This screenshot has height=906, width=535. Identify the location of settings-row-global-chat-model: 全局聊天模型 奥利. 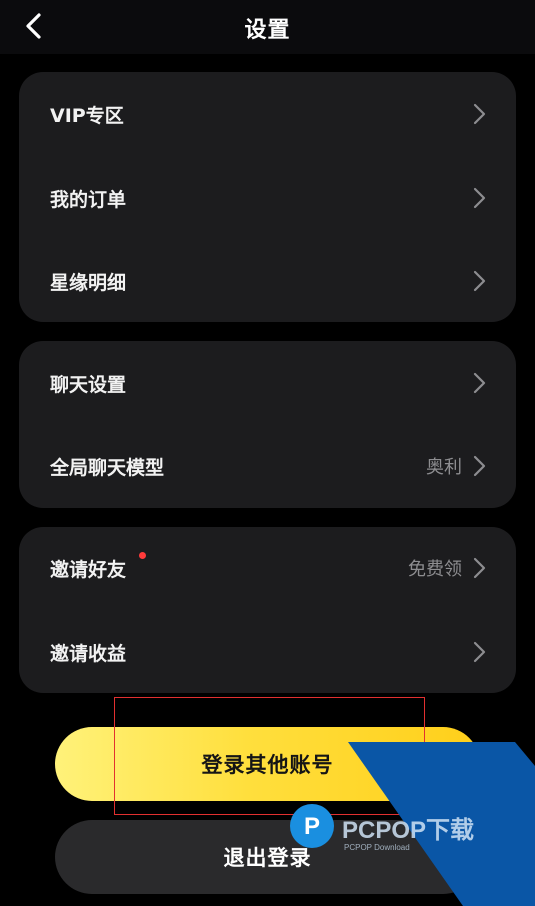
(267, 466).